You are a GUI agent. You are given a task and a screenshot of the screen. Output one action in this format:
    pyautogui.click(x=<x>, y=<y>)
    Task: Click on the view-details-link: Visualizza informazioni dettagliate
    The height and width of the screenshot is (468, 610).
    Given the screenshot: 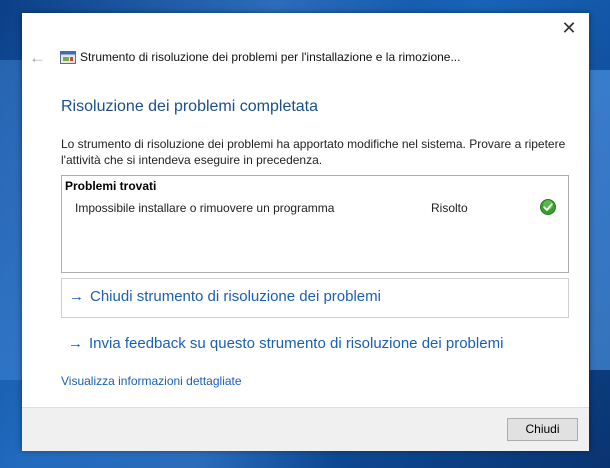 What is the action you would take?
    pyautogui.click(x=151, y=381)
    